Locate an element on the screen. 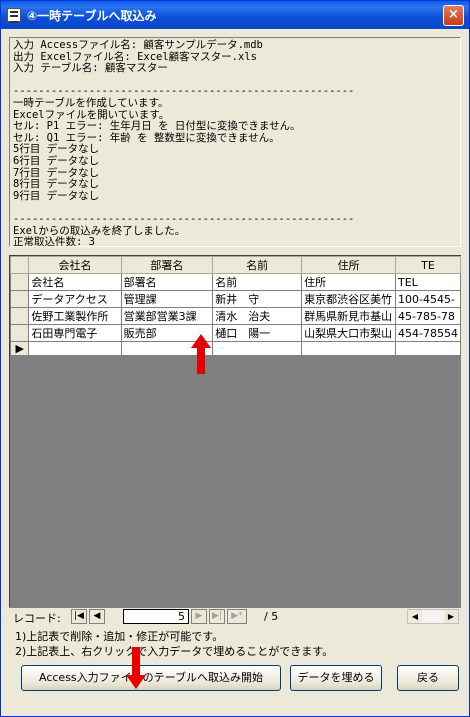  fill-data-button: データを埋める is located at coordinates (336, 678).